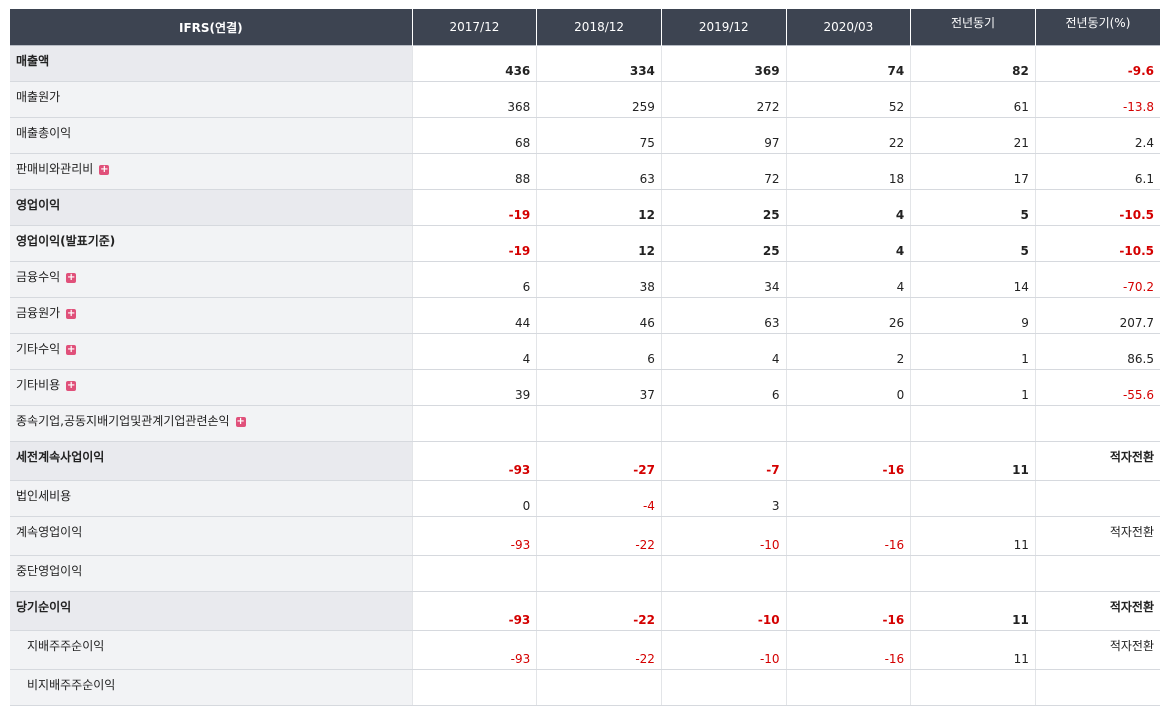  What do you see at coordinates (211, 207) in the screenshot?
I see `row-label: 영업이익` at bounding box center [211, 207].